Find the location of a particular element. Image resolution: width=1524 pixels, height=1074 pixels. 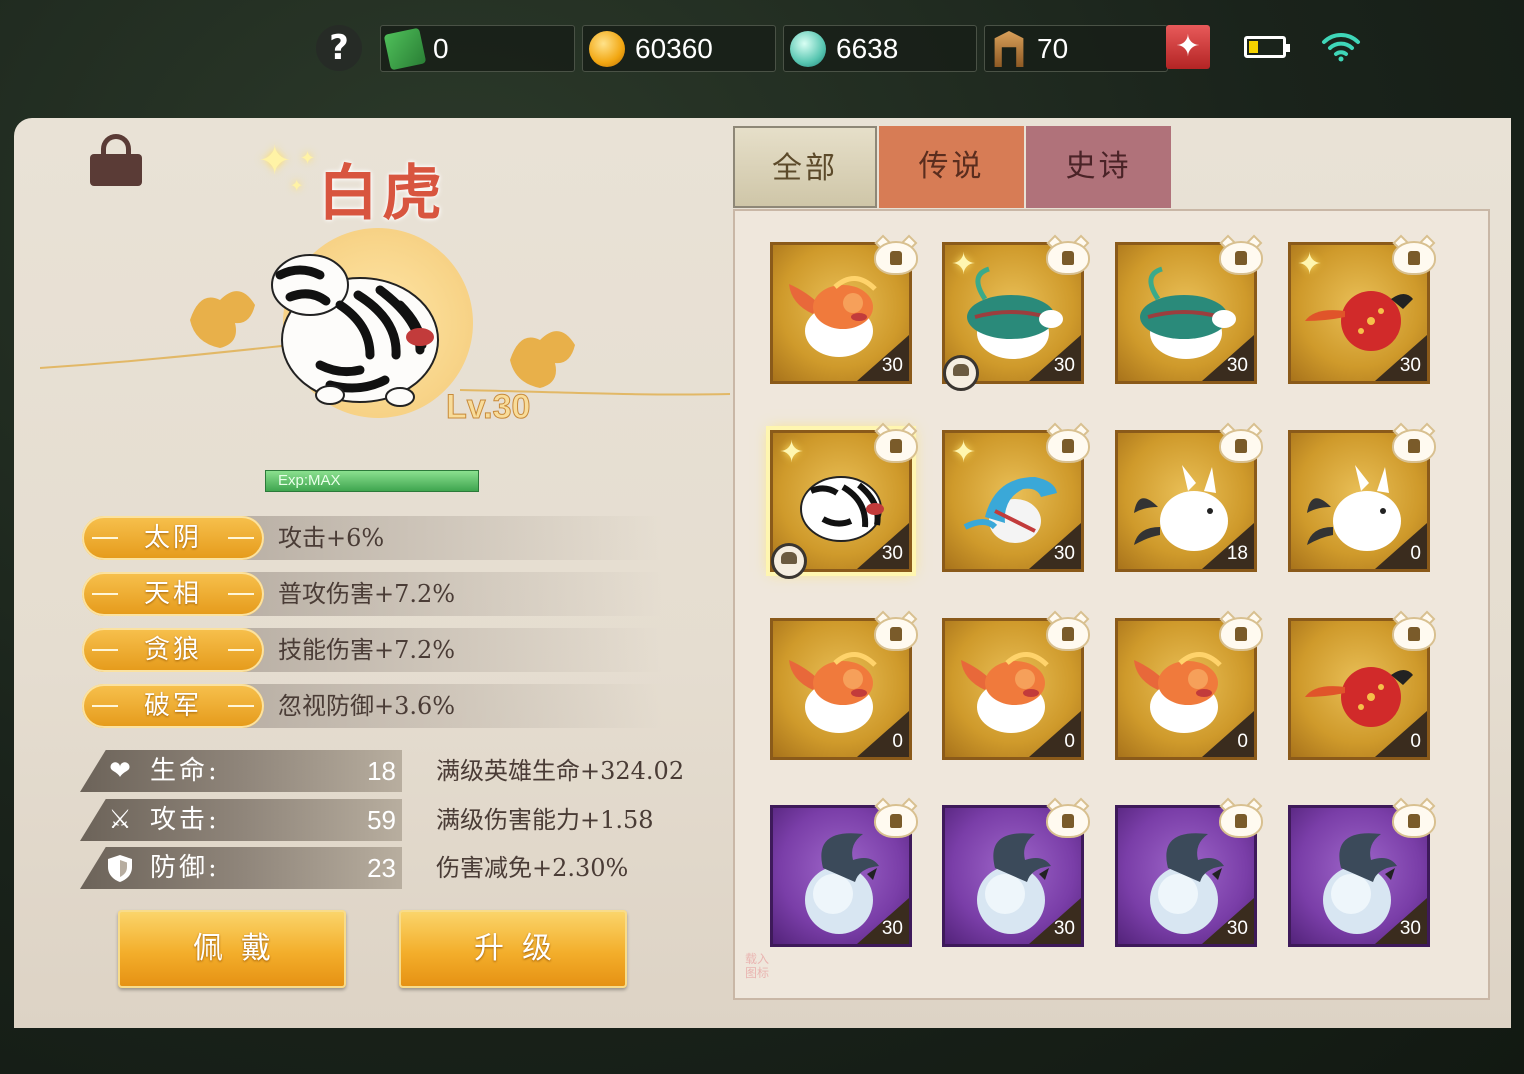

stat-row-hp: ❤ 生命: 18 满级英雄生命+324.02 is located at coordinates (410, 771).